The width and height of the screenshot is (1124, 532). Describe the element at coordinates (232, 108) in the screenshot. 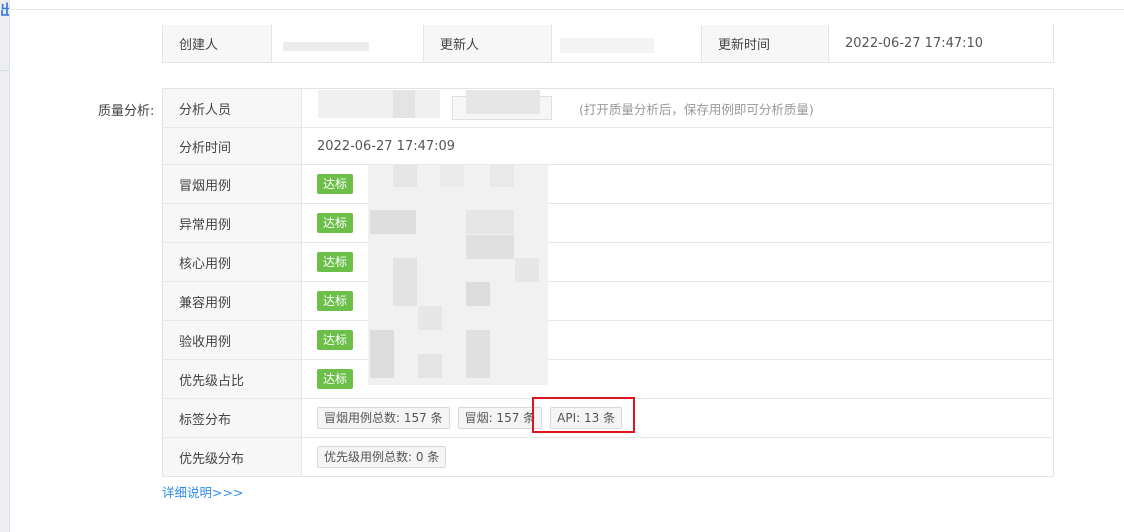

I see `analyst-label: 分析人员` at that location.